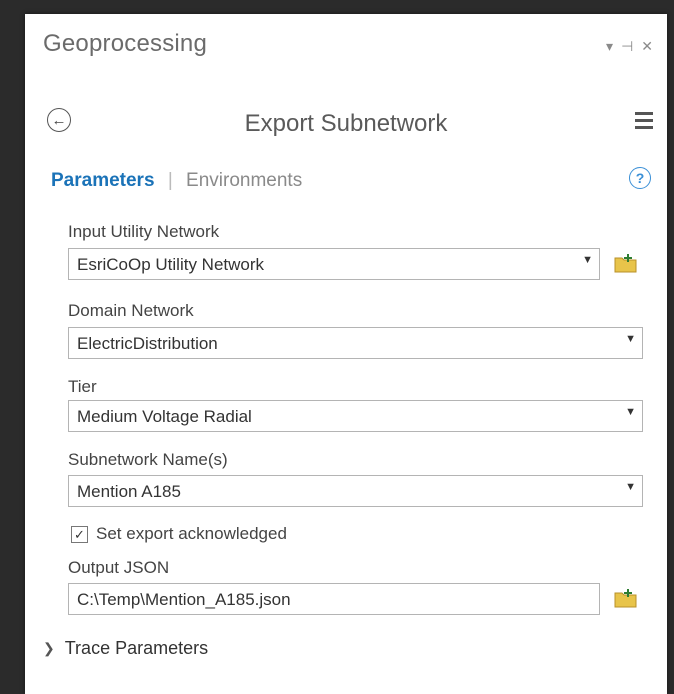  Describe the element at coordinates (346, 46) in the screenshot. I see `pane-titlebar: Geoprocessing ▾ ⊣ ✕` at that location.